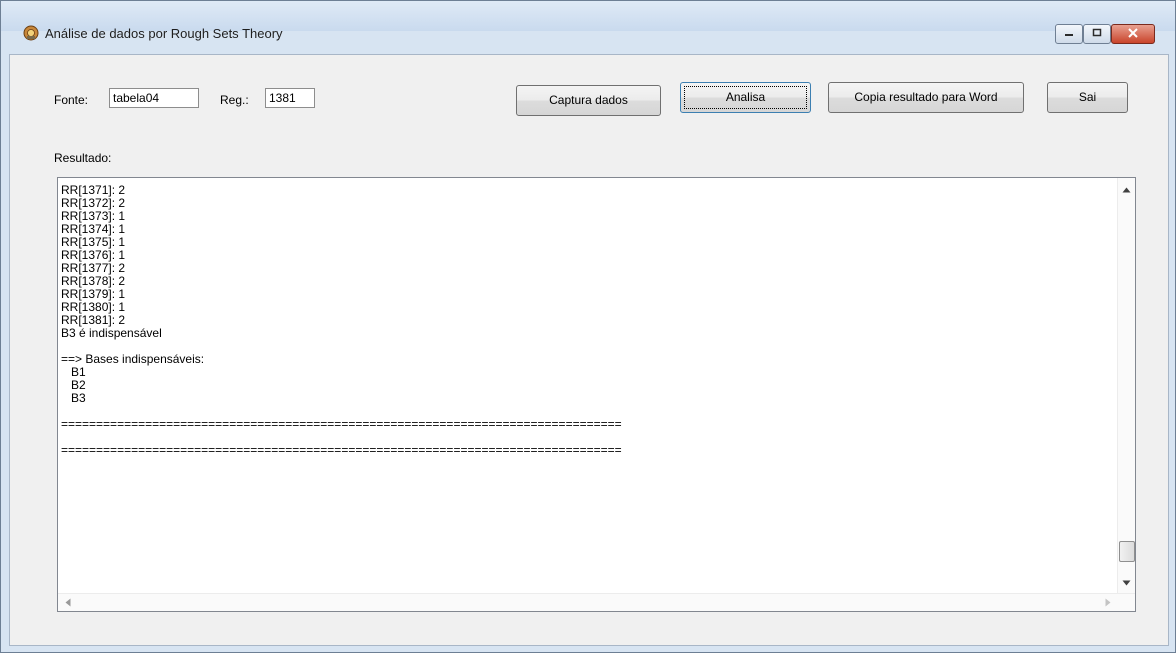  I want to click on window-title: Análise de dados por Rough Sets Theory, so click(164, 33).